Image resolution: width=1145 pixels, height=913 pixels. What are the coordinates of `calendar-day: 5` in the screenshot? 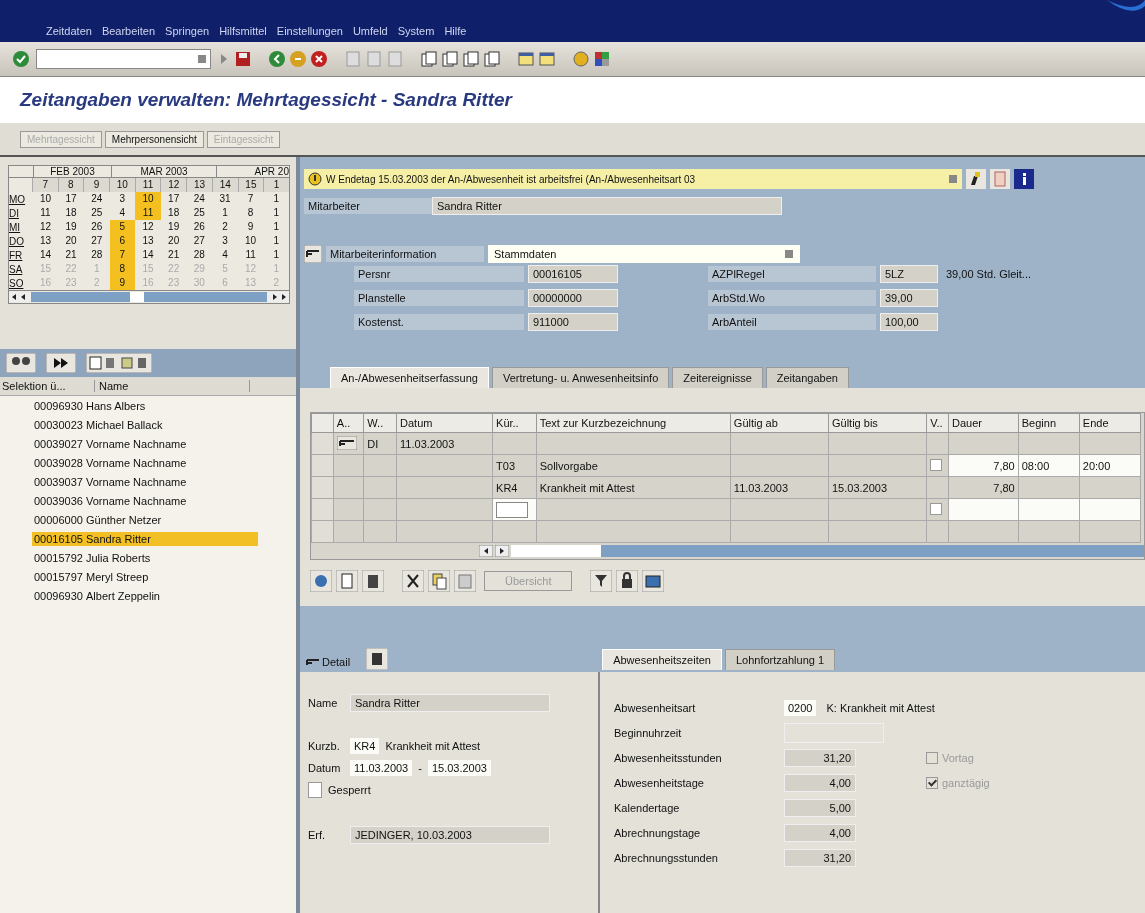 It's located at (122, 227).